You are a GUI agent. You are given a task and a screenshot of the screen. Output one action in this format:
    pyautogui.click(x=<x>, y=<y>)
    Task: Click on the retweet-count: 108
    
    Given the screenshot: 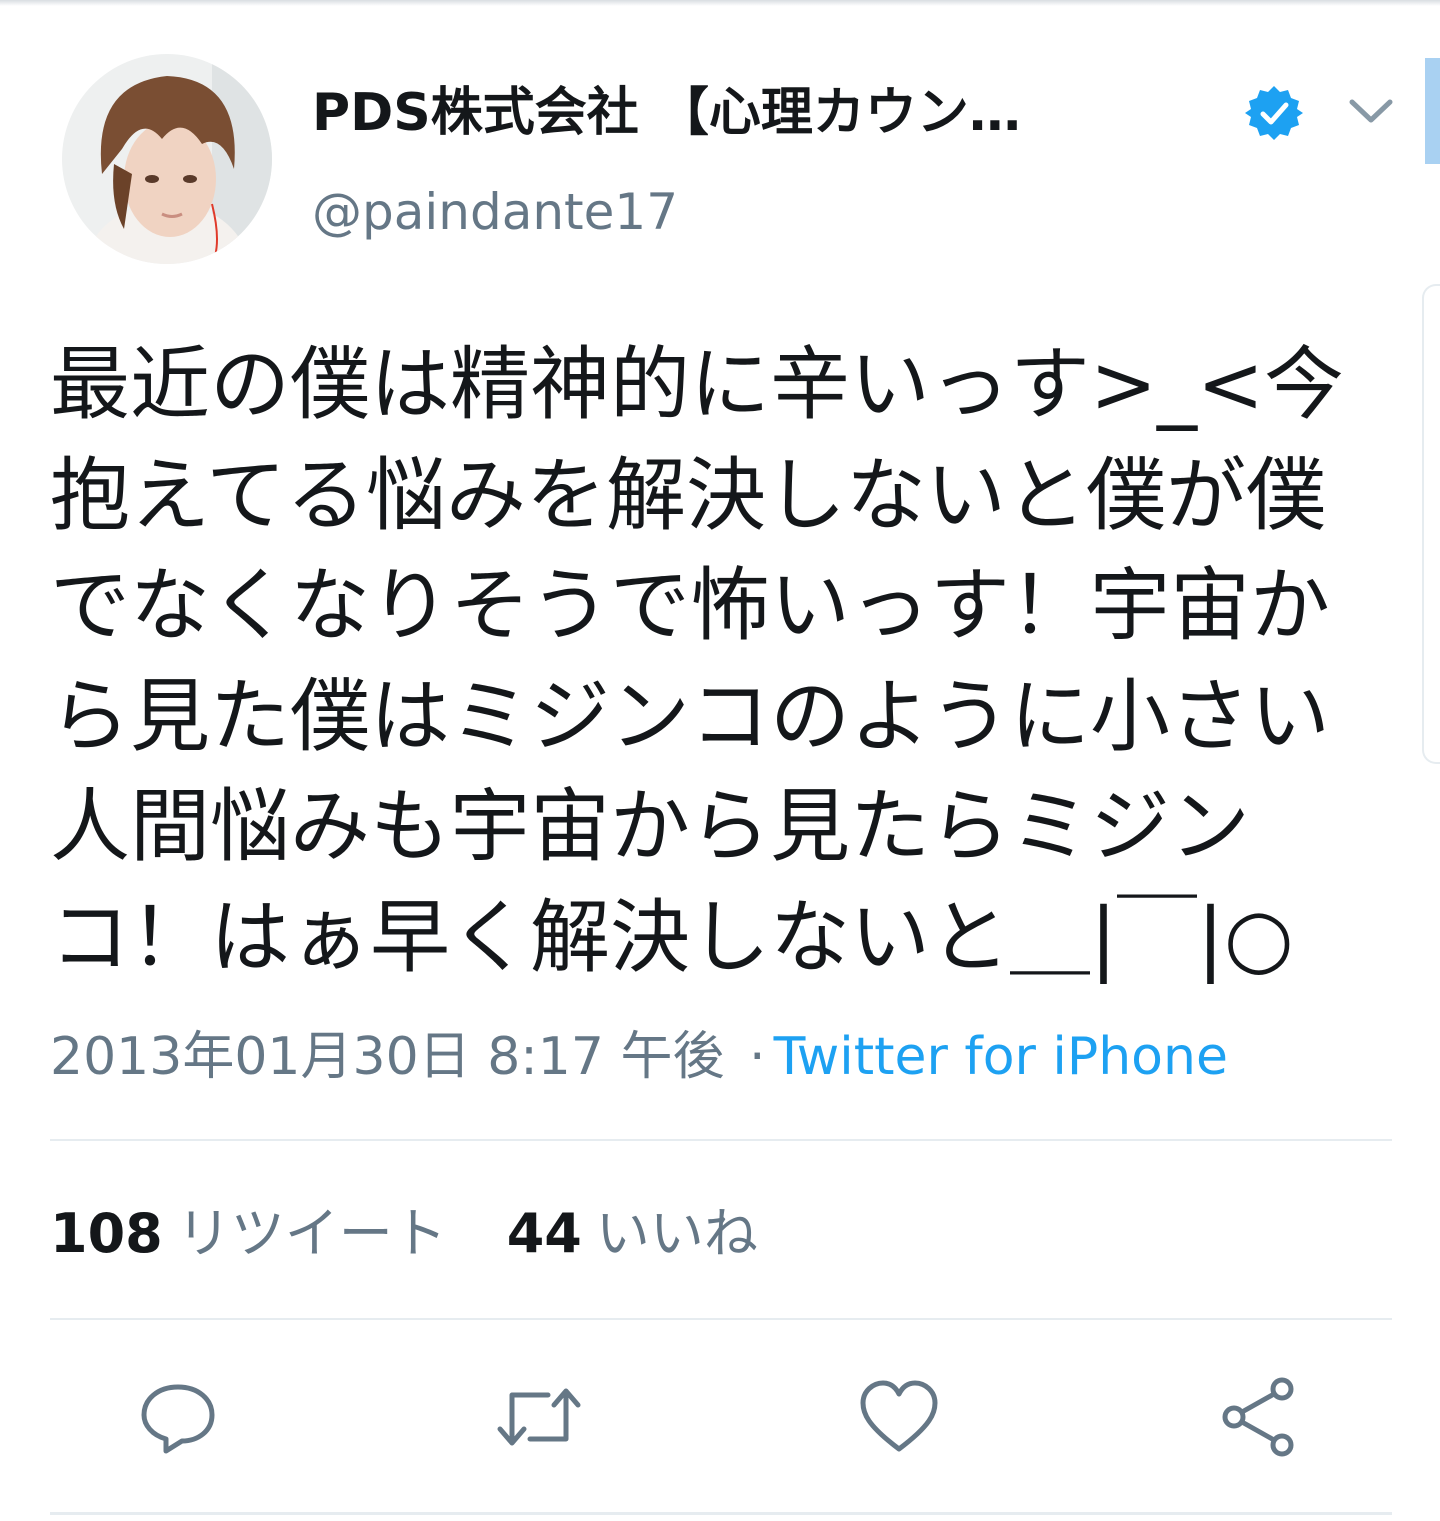 What is the action you would take?
    pyautogui.click(x=106, y=1233)
    